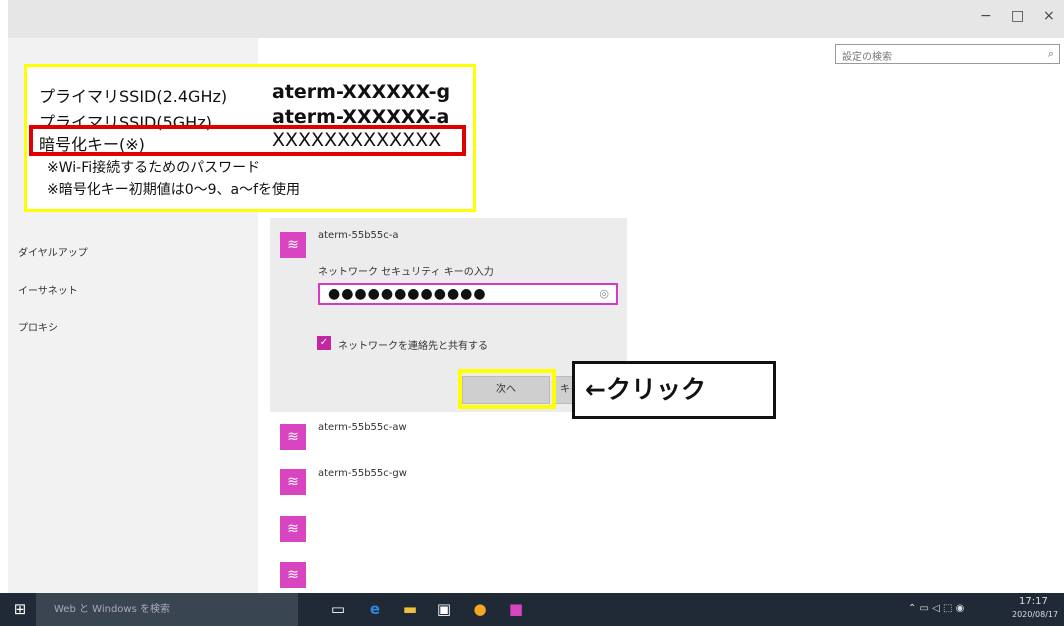 The height and width of the screenshot is (626, 1064). What do you see at coordinates (507, 389) in the screenshot?
I see `next-highlight` at bounding box center [507, 389].